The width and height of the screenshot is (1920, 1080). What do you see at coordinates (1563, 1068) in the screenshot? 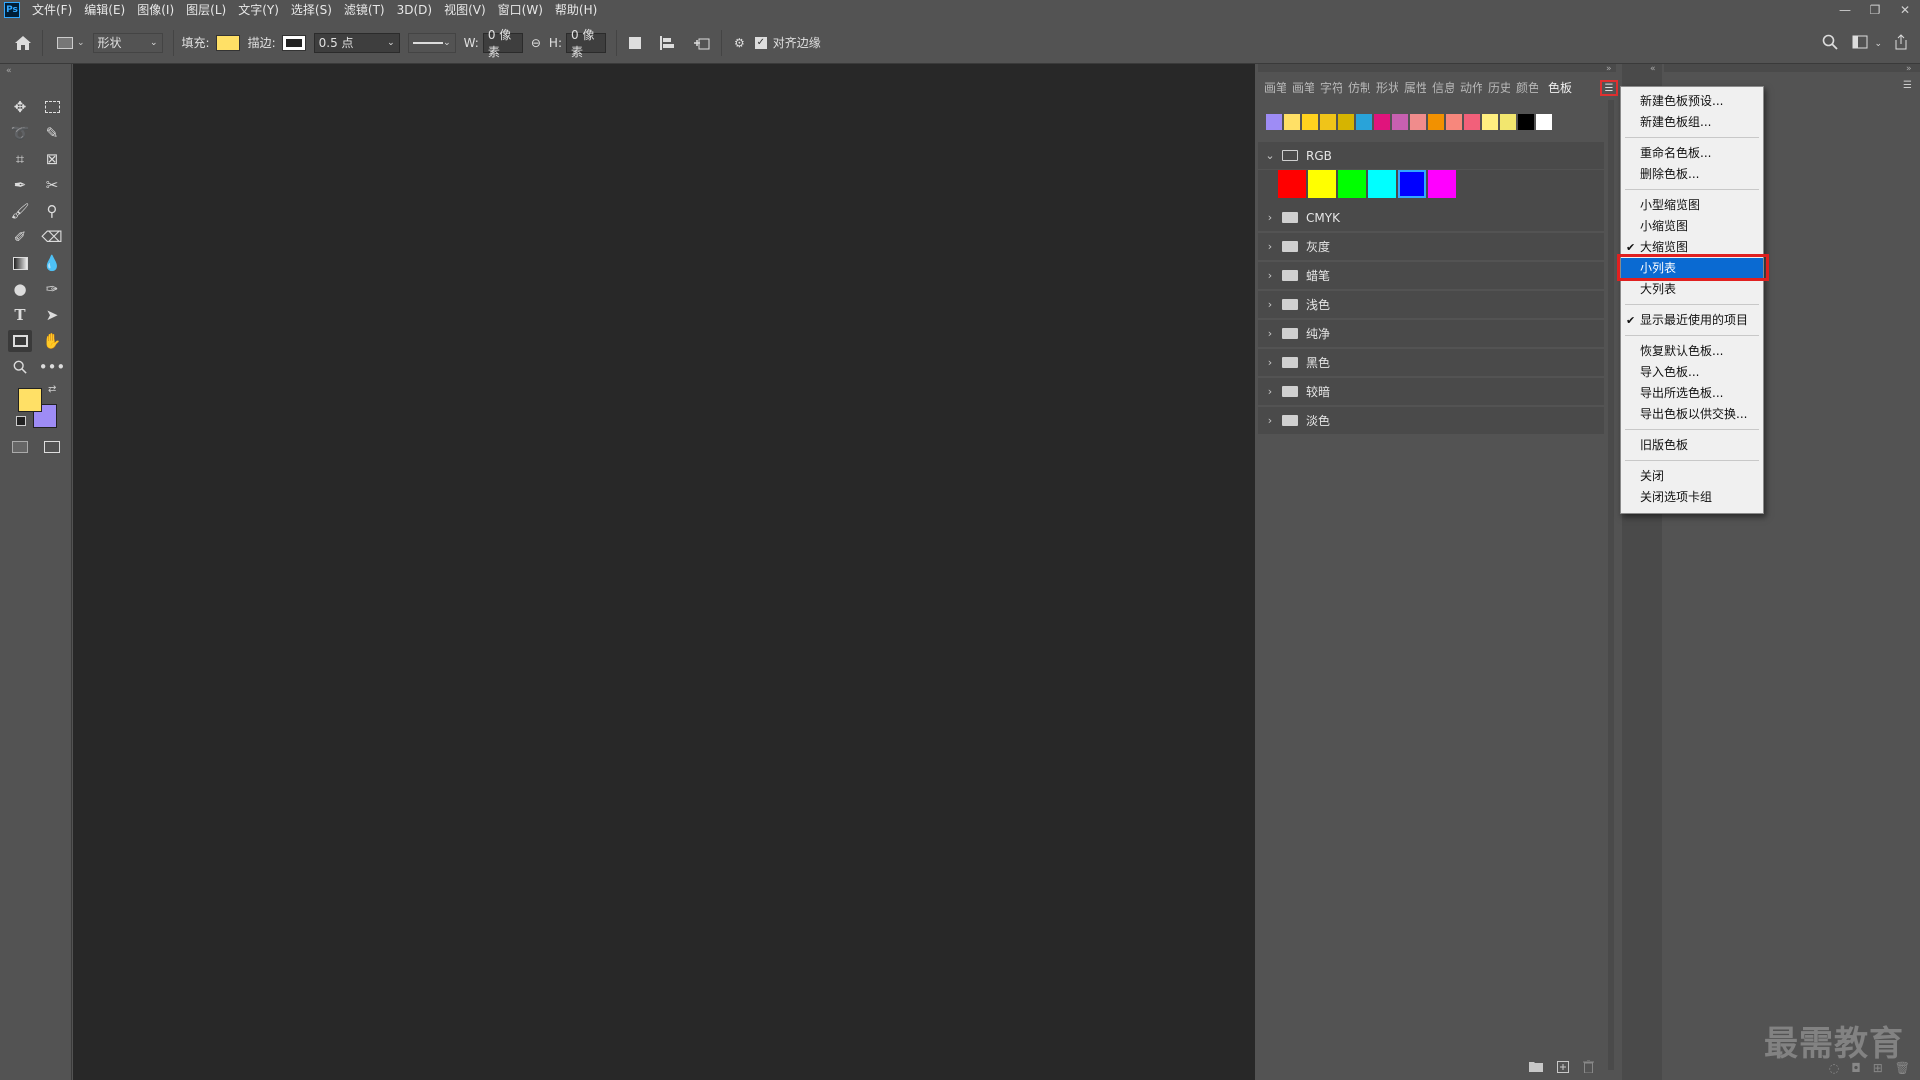
I see `new-swatch-icon` at bounding box center [1563, 1068].